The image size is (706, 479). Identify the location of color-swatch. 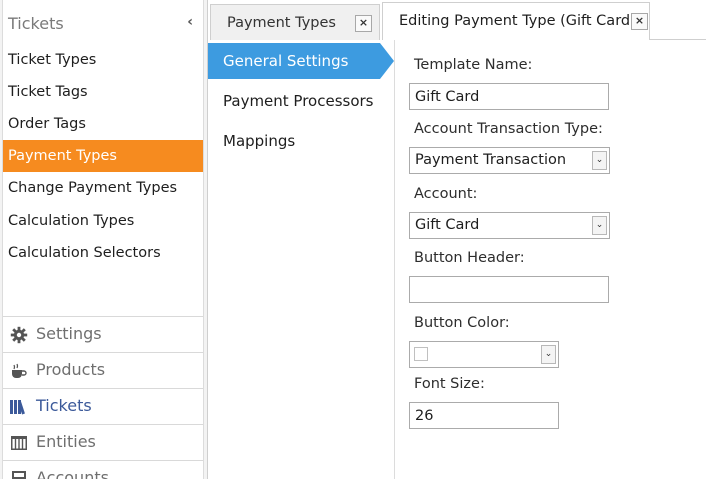
(421, 354).